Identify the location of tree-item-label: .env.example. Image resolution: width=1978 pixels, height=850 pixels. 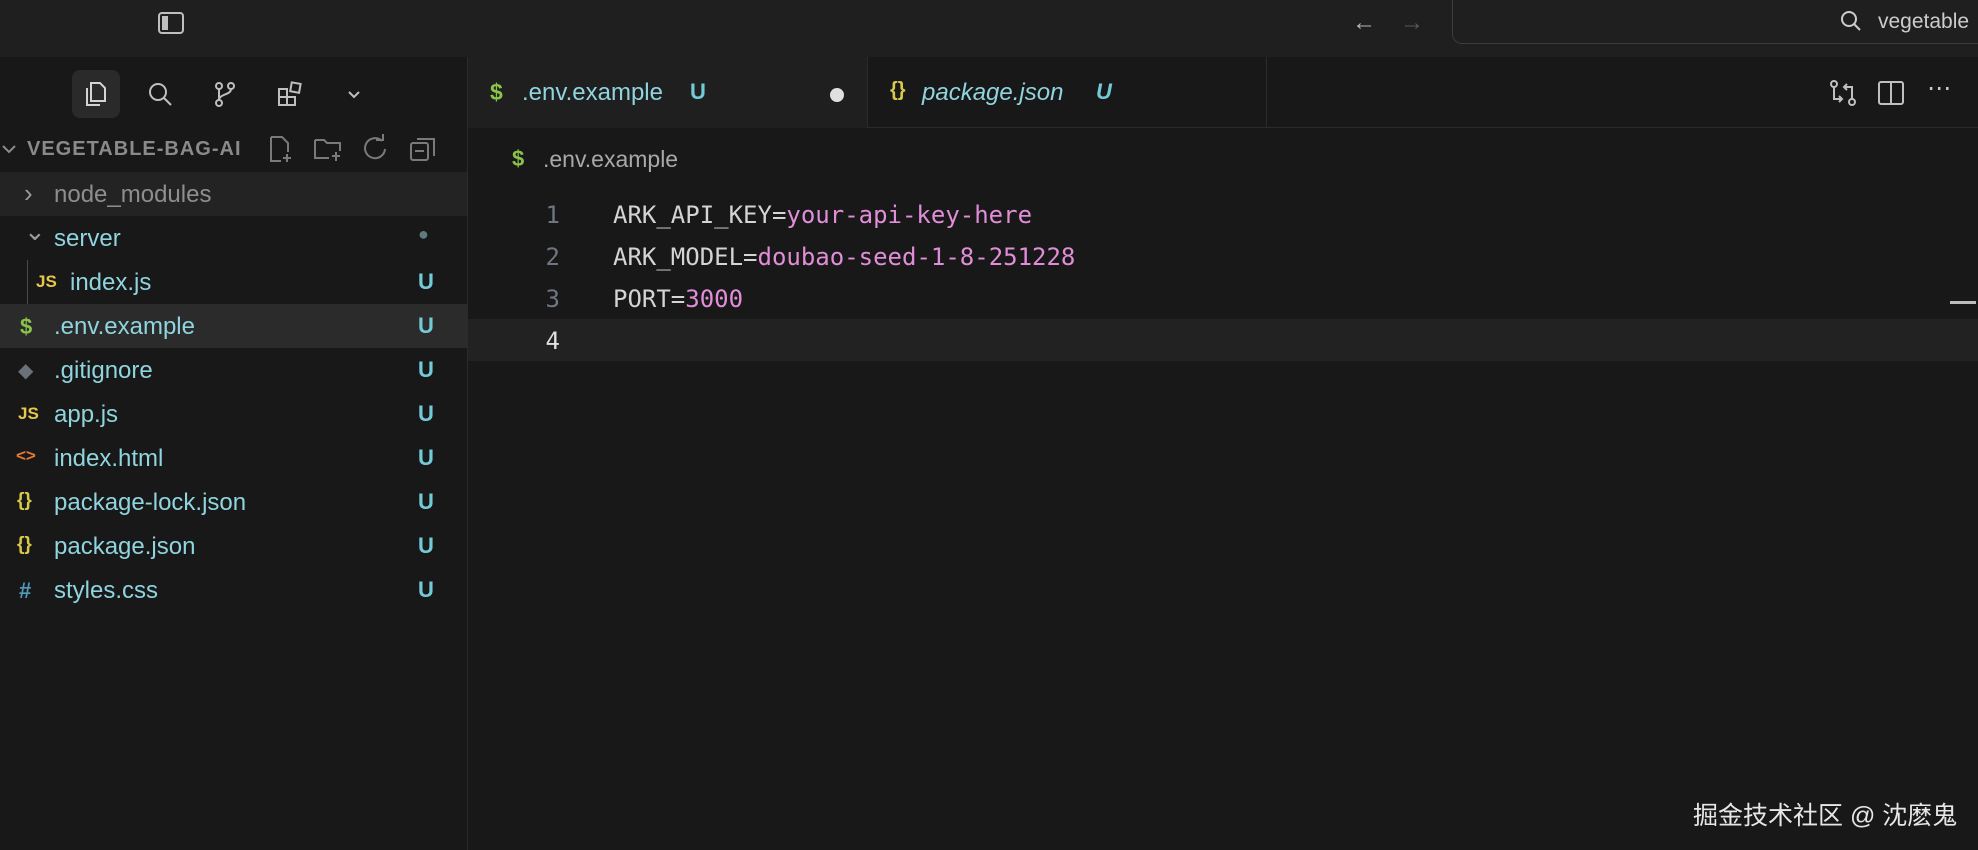
(124, 326).